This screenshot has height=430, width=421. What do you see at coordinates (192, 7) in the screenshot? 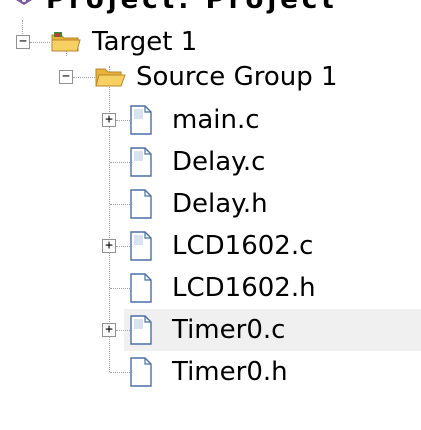
I see `project-label: Project` at bounding box center [192, 7].